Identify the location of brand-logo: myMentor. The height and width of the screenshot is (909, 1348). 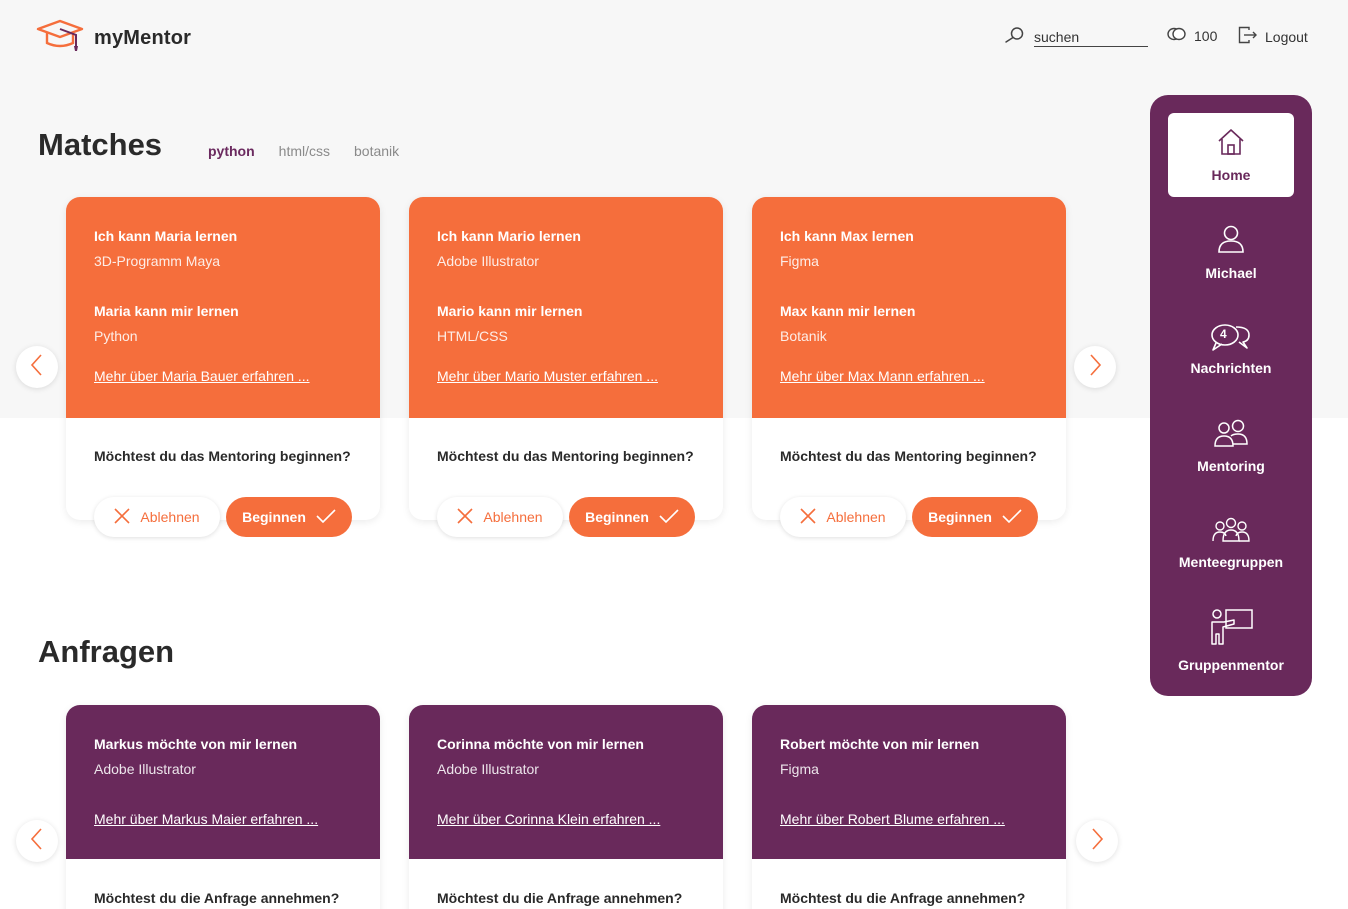
(113, 38).